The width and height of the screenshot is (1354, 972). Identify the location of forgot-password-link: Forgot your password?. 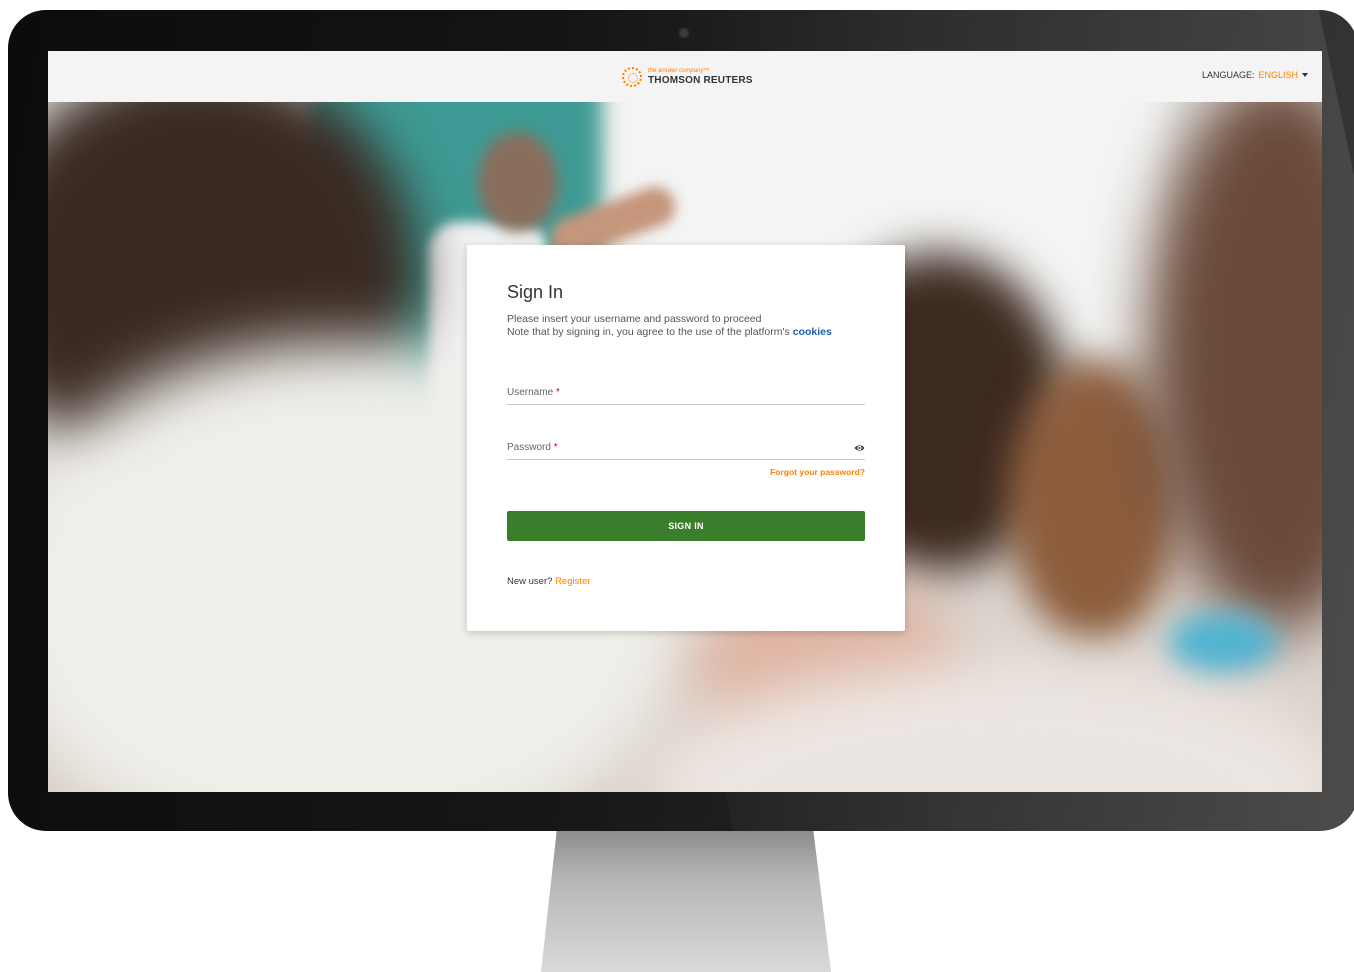
(817, 472).